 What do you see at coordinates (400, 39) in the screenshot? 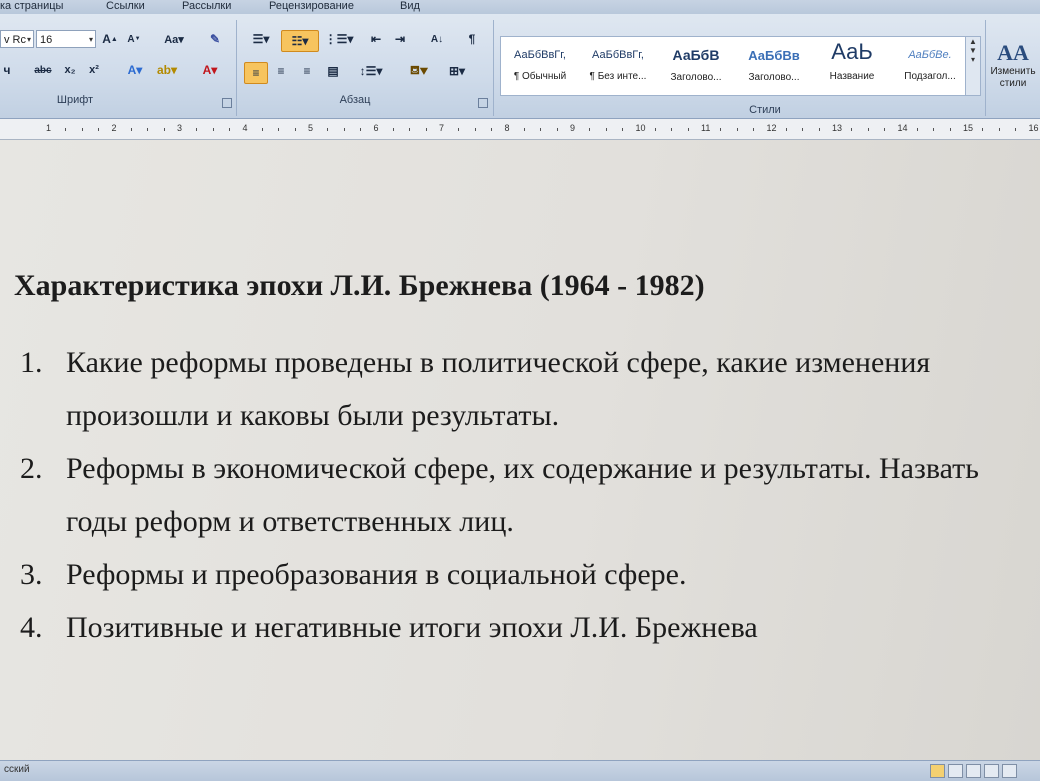
I see `increase-indent-icon: ⇥` at bounding box center [400, 39].